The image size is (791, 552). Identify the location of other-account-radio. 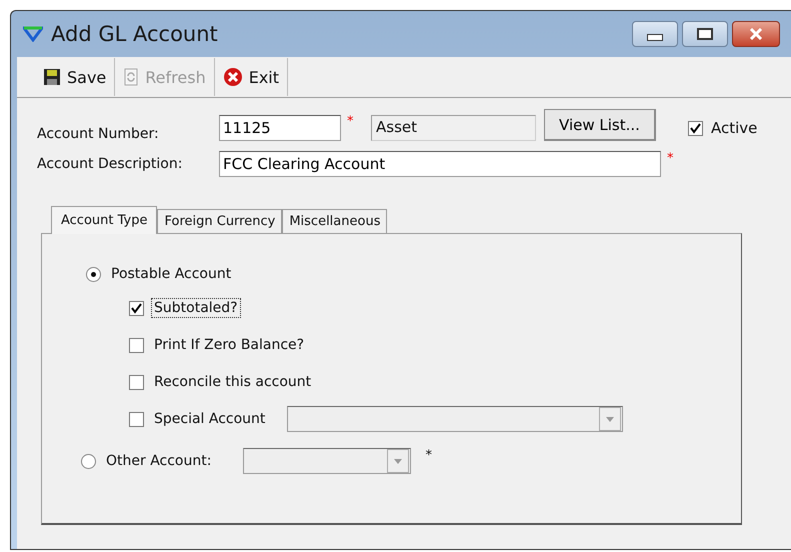
(88, 461).